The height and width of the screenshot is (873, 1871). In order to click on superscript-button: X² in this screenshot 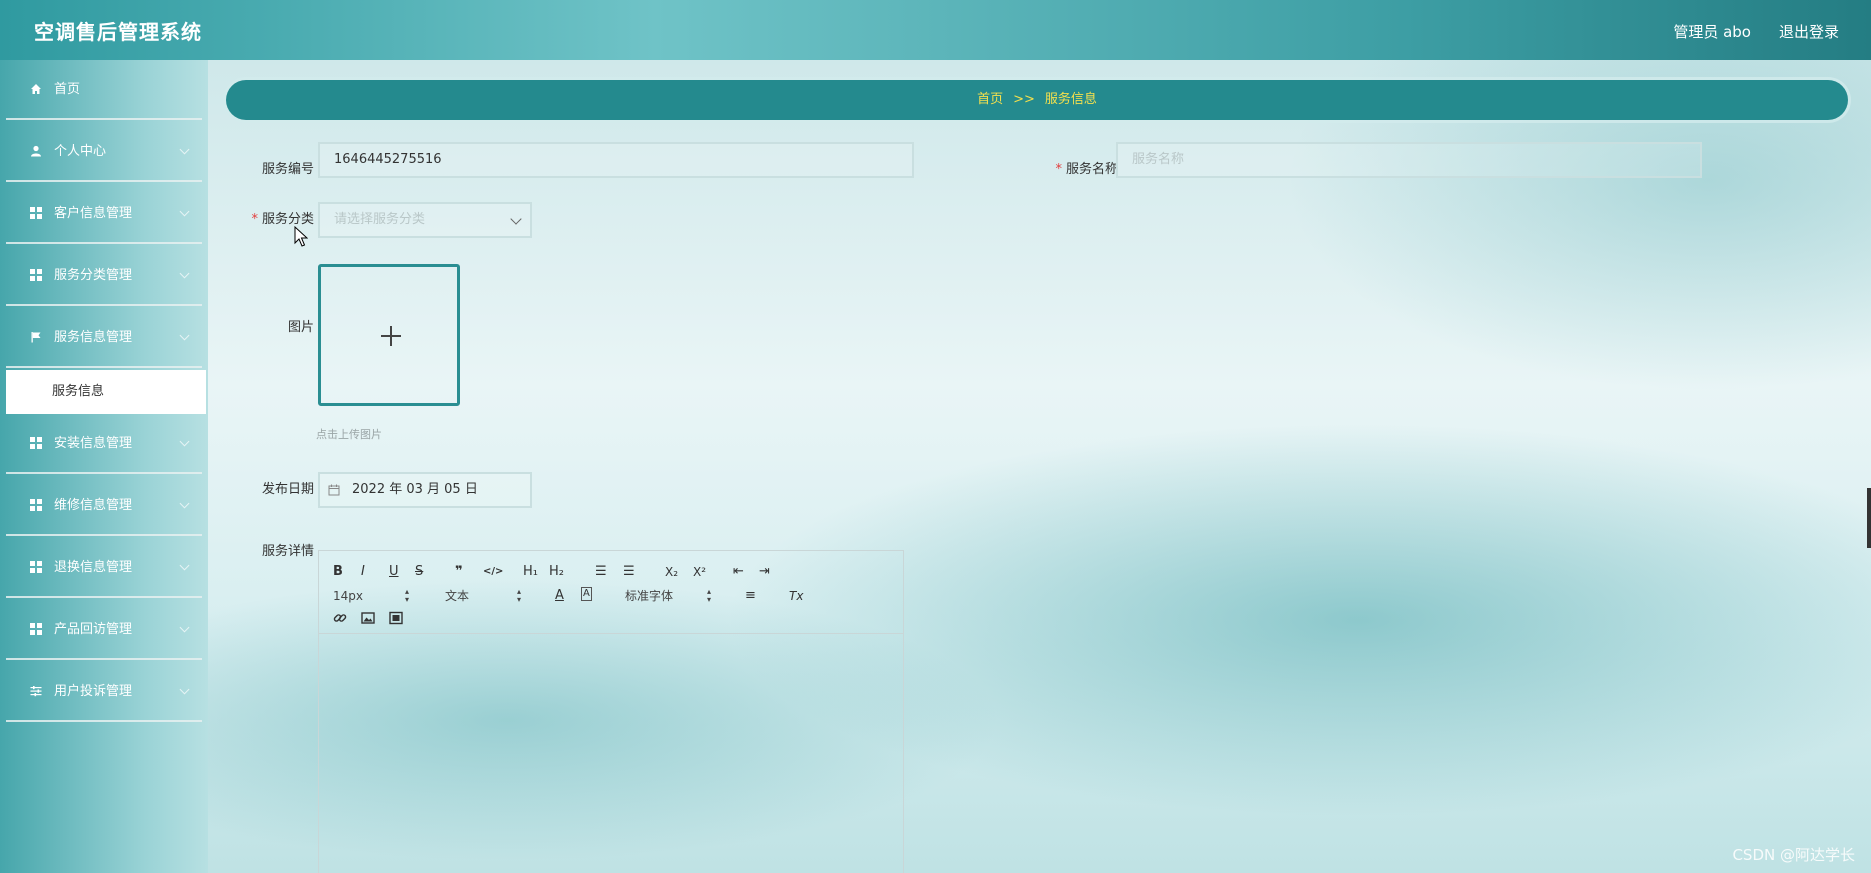, I will do `click(699, 572)`.